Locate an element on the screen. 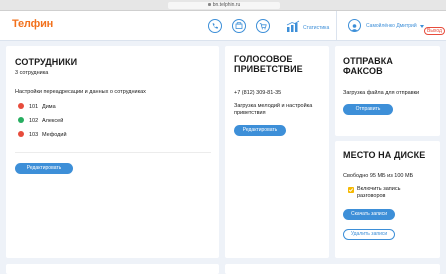 This screenshot has width=446, height=274. employee-row: 102 Алексей is located at coordinates (40, 121).